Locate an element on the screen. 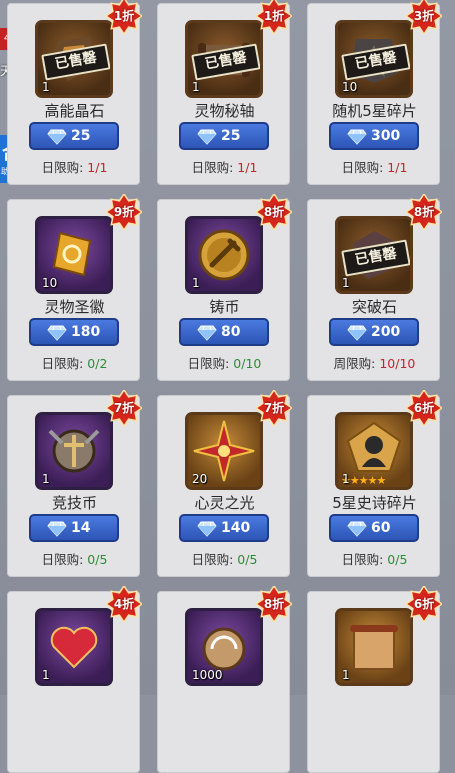 This screenshot has height=773, width=455. item-image: ★★★★★ 1 is located at coordinates (374, 451).